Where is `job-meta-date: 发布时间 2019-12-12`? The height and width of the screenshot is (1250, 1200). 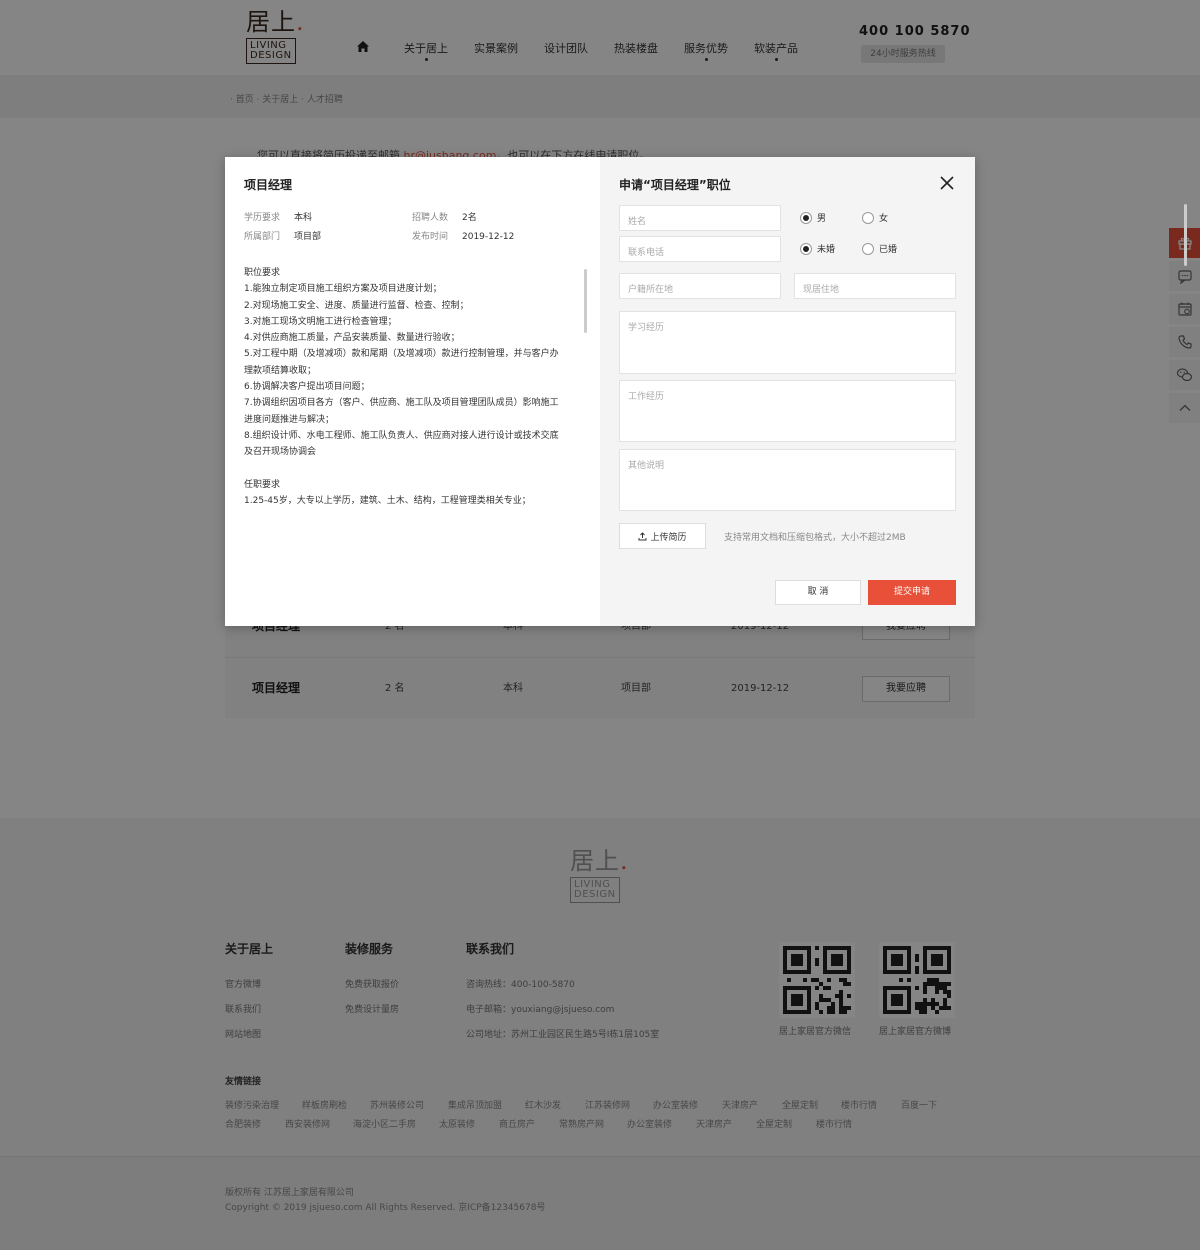
job-meta-date: 发布时间 2019-12-12 is located at coordinates (463, 237).